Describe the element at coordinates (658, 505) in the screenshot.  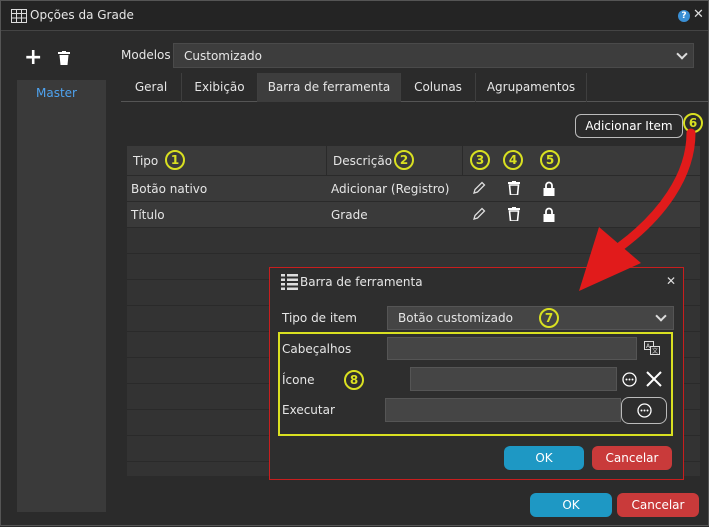
I see `cancel-button: Cancelar` at that location.